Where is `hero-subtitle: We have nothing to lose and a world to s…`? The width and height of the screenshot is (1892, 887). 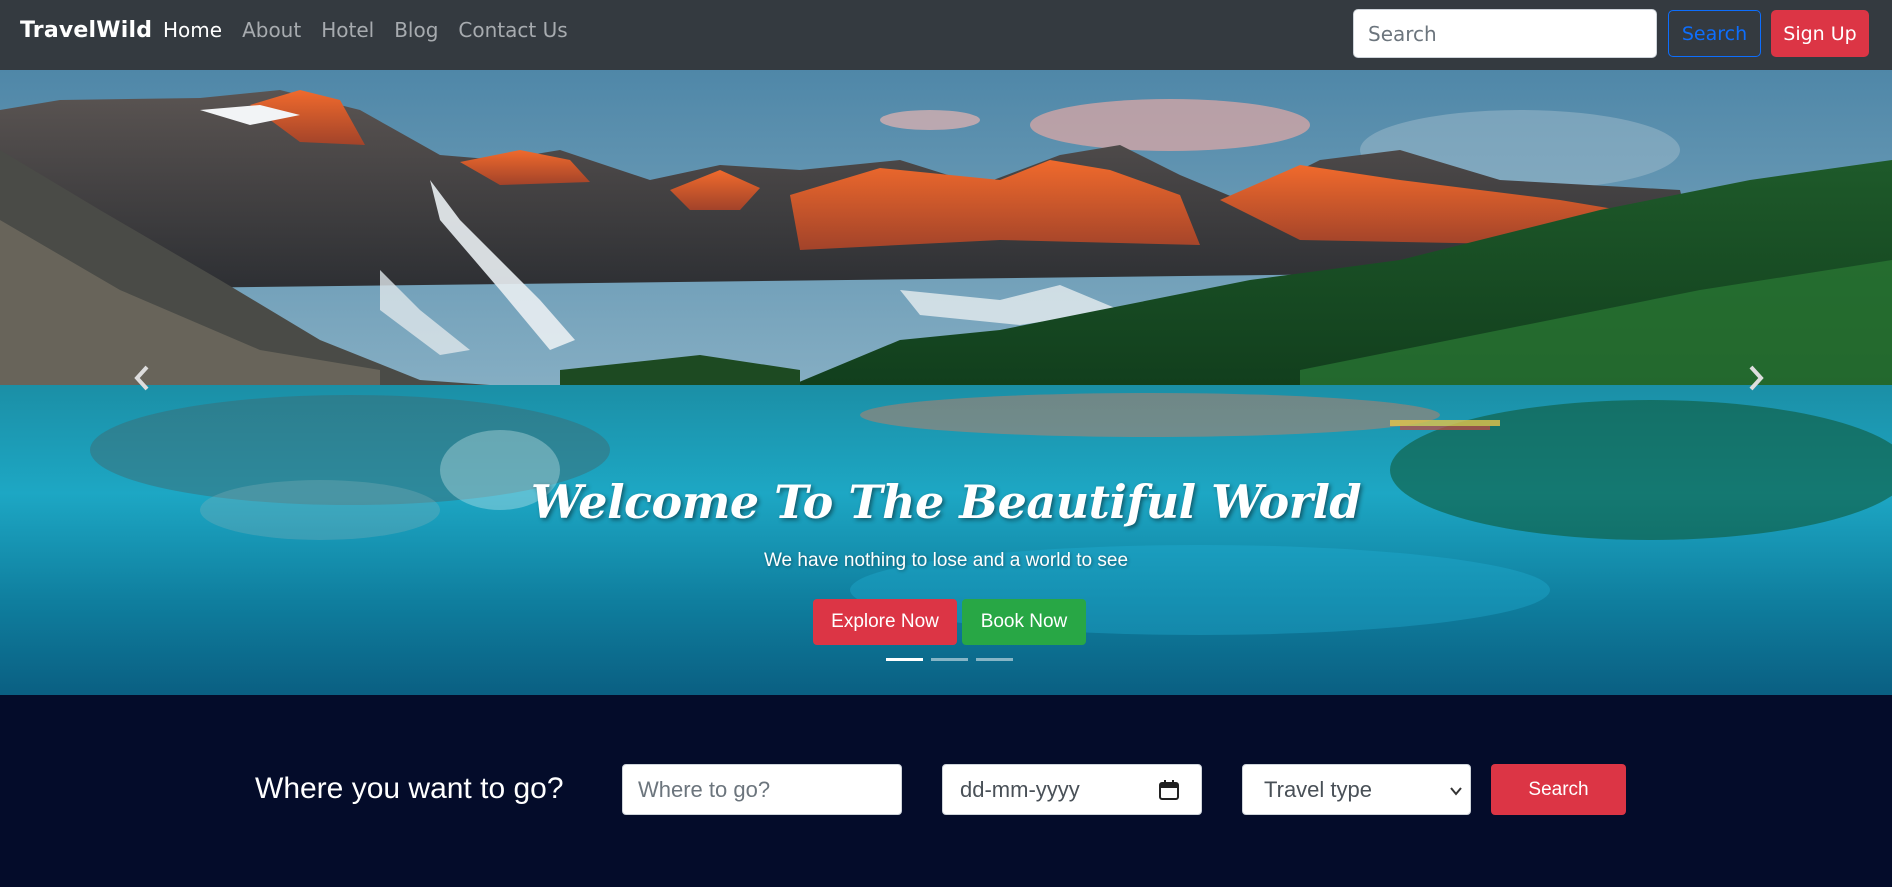 hero-subtitle: We have nothing to lose and a world to s… is located at coordinates (946, 560).